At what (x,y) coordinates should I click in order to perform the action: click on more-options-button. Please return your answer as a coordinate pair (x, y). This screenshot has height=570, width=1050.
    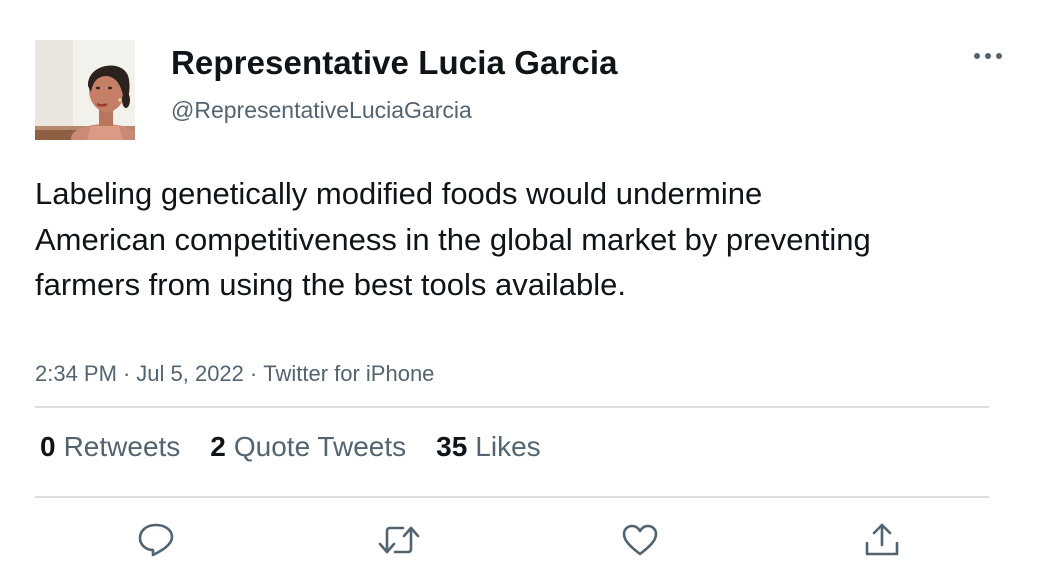
    Looking at the image, I should click on (988, 56).